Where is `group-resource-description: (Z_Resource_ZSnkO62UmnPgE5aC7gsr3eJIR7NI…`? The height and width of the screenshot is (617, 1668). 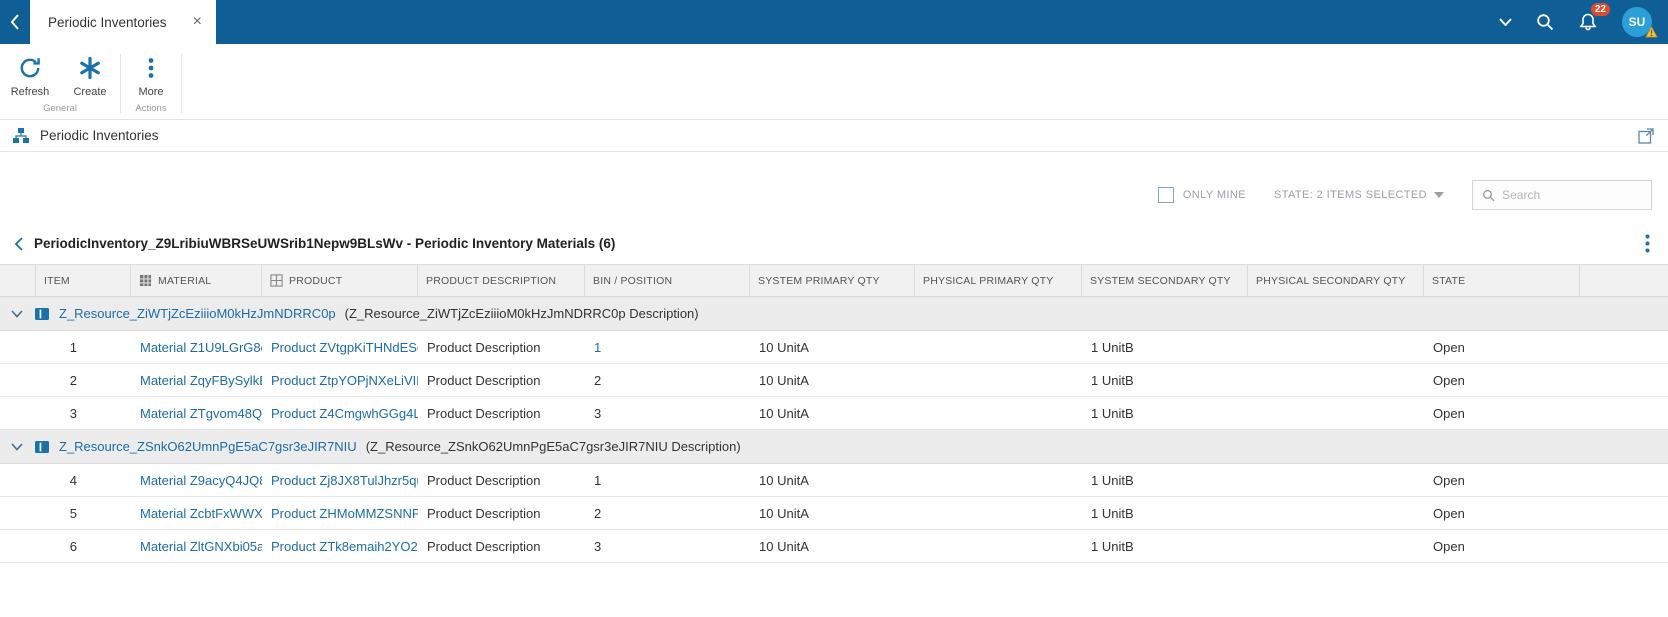 group-resource-description: (Z_Resource_ZSnkO62UmnPgE5aC7gsr3eJIR7NI… is located at coordinates (553, 446).